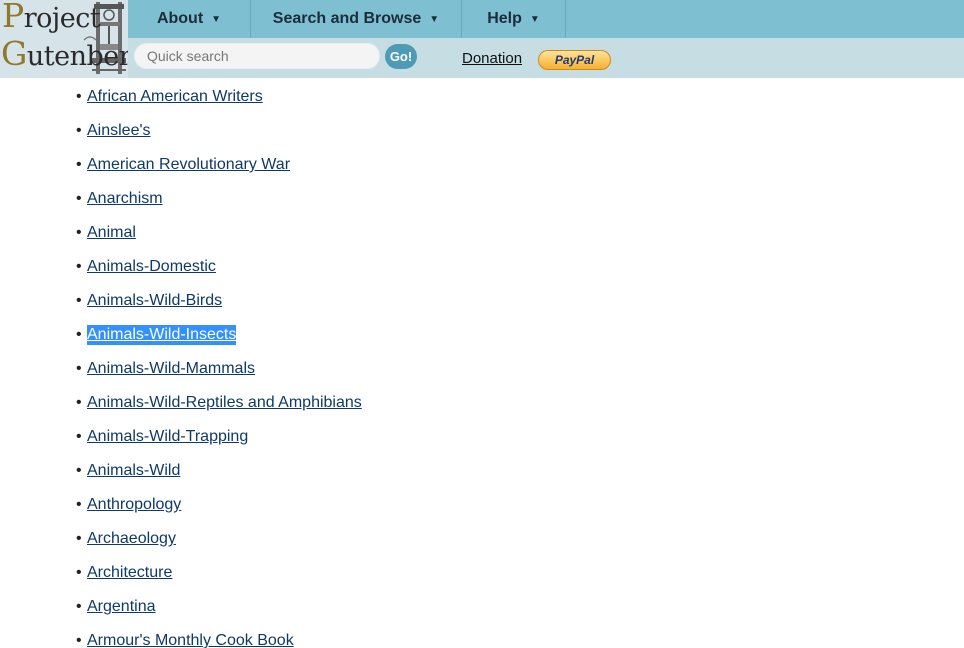 This screenshot has width=964, height=648. What do you see at coordinates (175, 97) in the screenshot?
I see `subject-link: African American Writers` at bounding box center [175, 97].